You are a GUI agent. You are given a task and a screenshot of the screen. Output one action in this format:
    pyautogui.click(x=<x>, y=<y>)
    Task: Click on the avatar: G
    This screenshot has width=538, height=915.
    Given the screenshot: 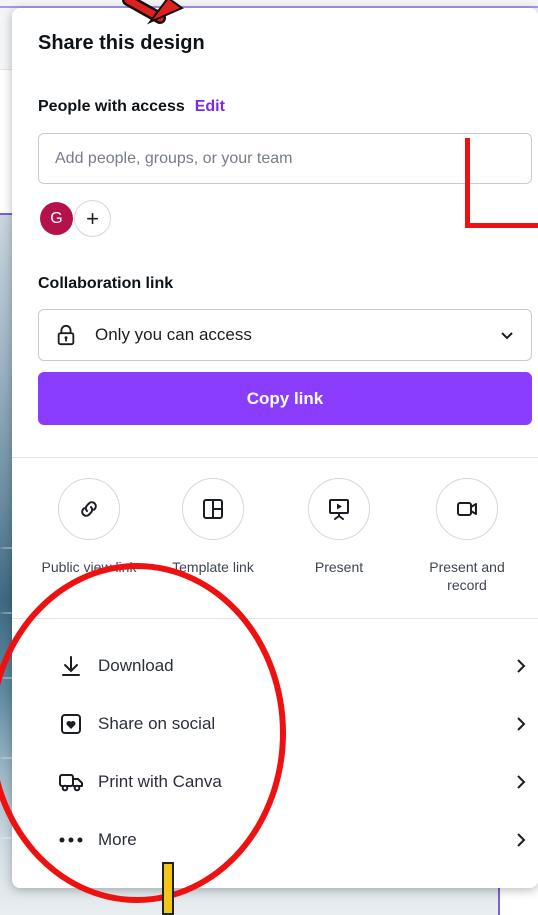 What is the action you would take?
    pyautogui.click(x=56, y=218)
    